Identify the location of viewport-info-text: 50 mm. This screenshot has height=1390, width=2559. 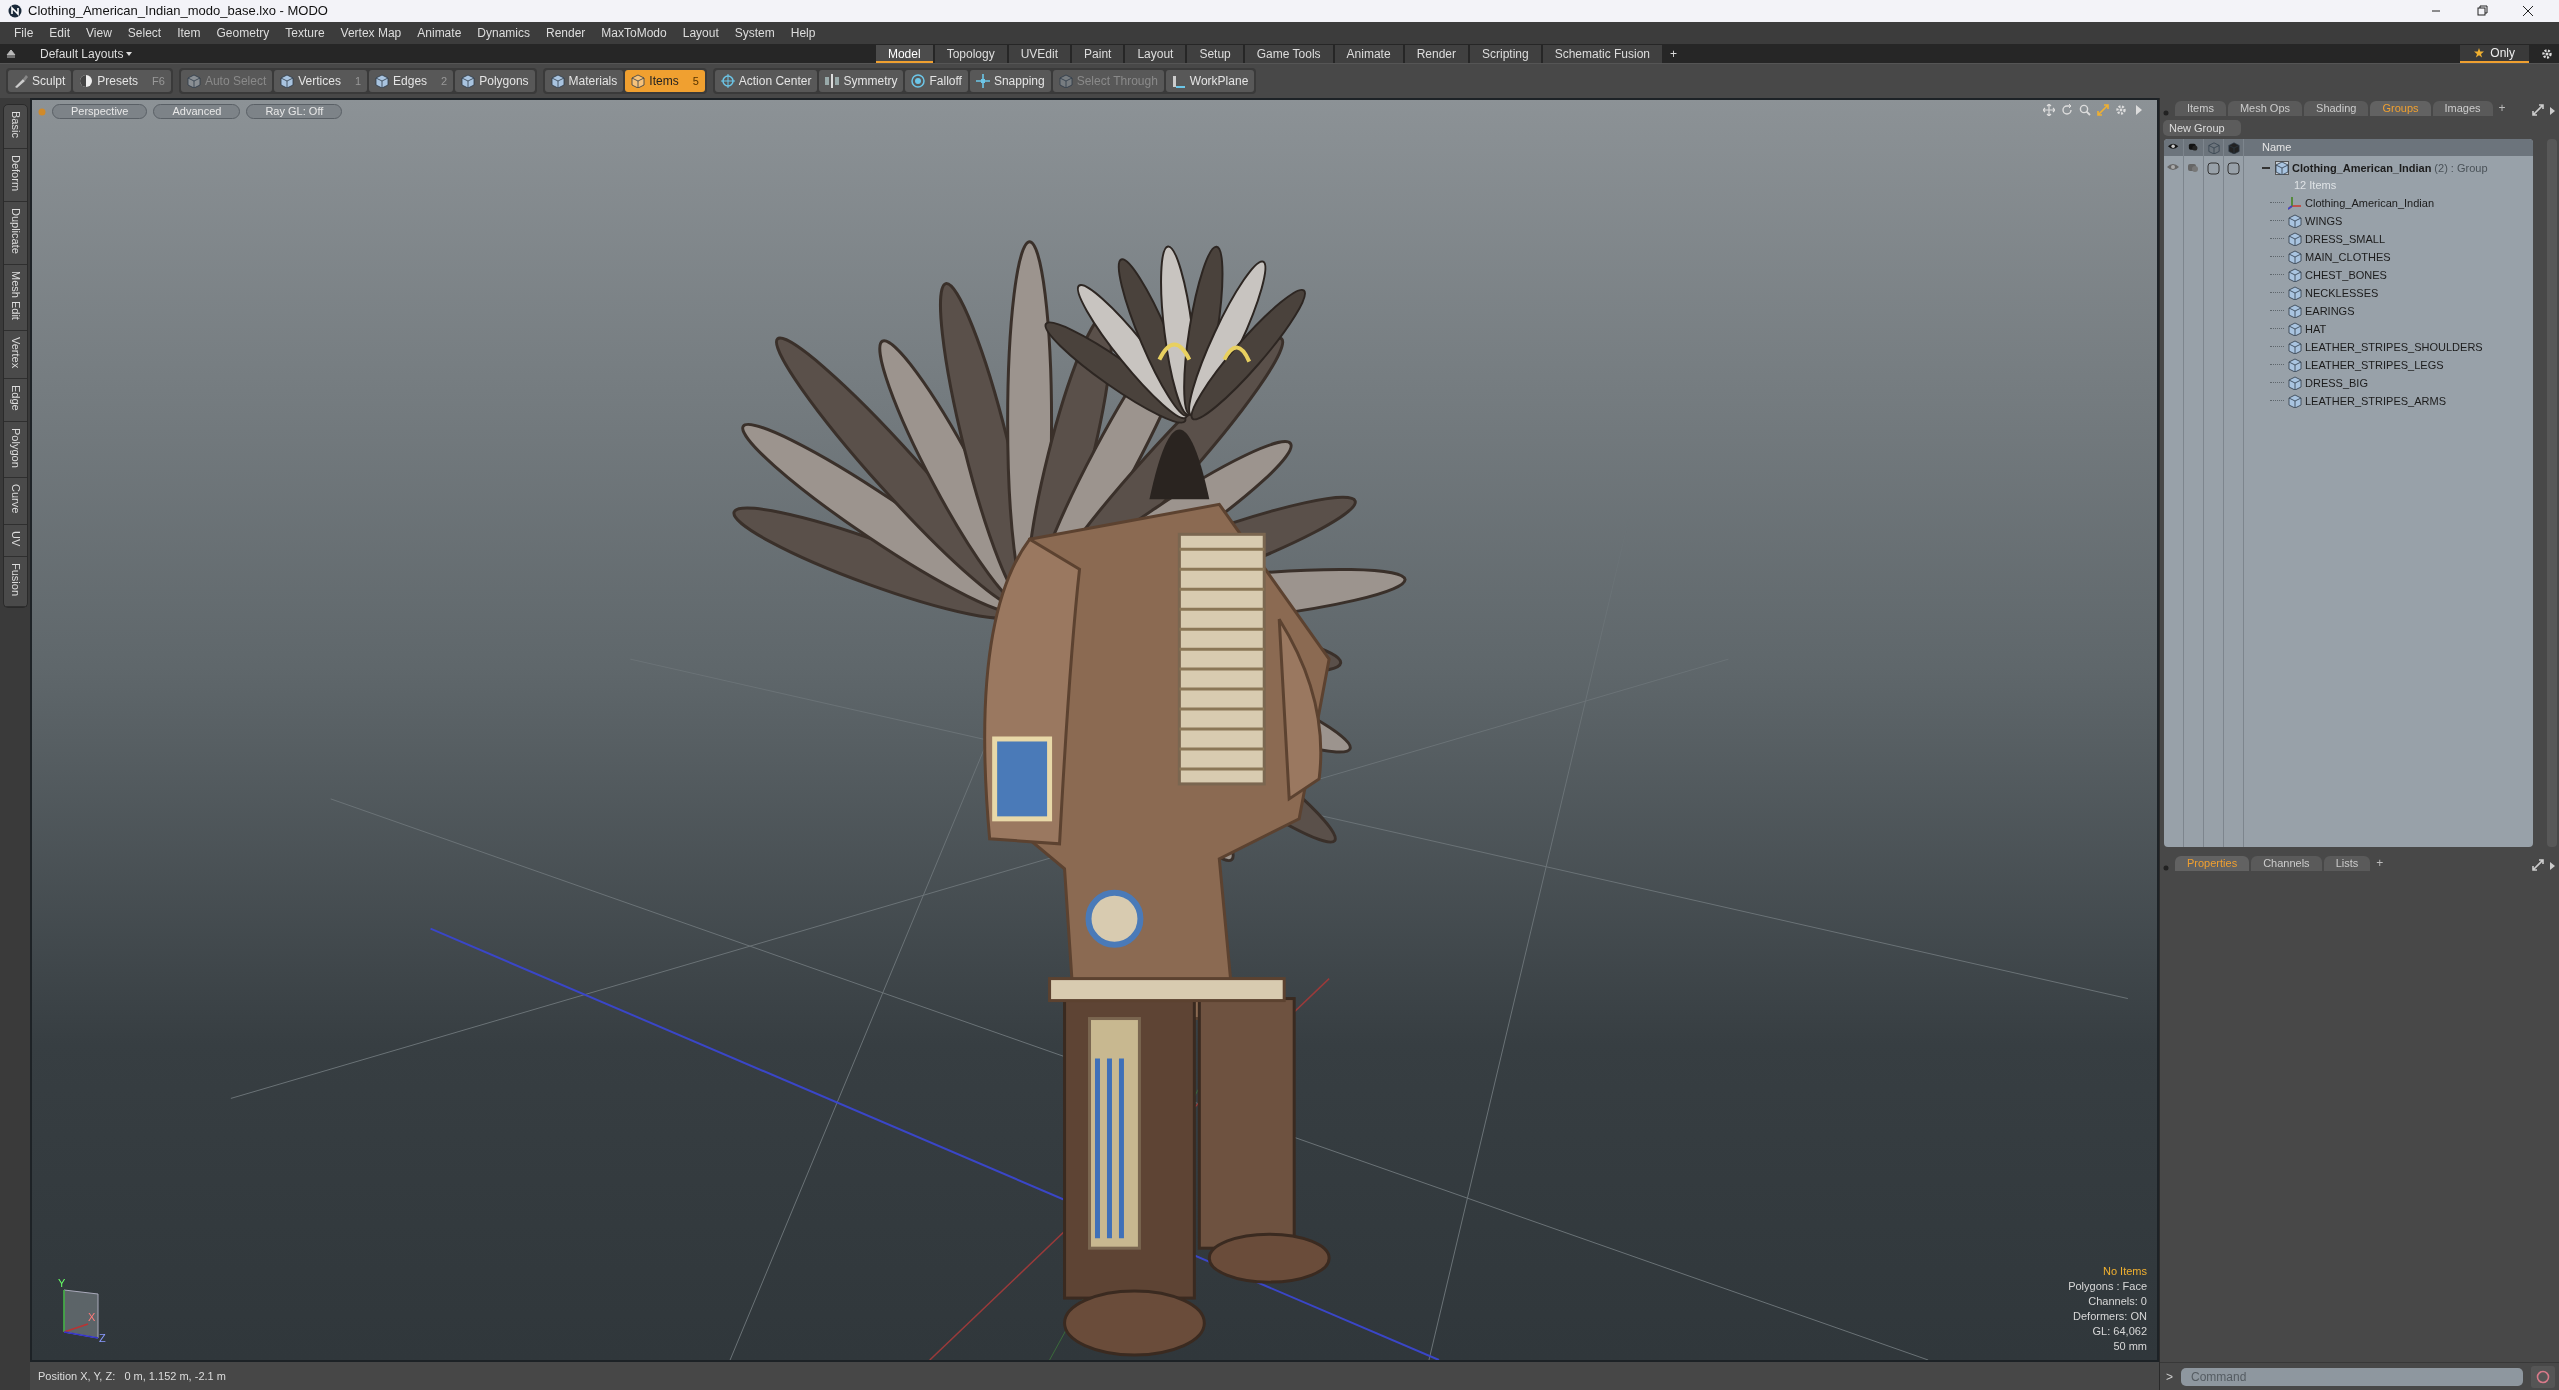
(2129, 1346).